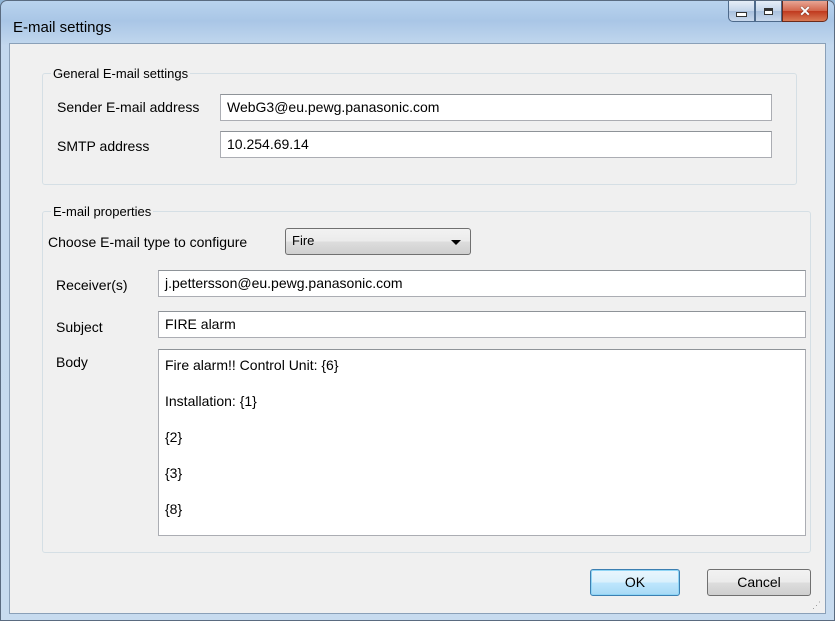  Describe the element at coordinates (62, 27) in the screenshot. I see `window-title: E-mail settings` at that location.